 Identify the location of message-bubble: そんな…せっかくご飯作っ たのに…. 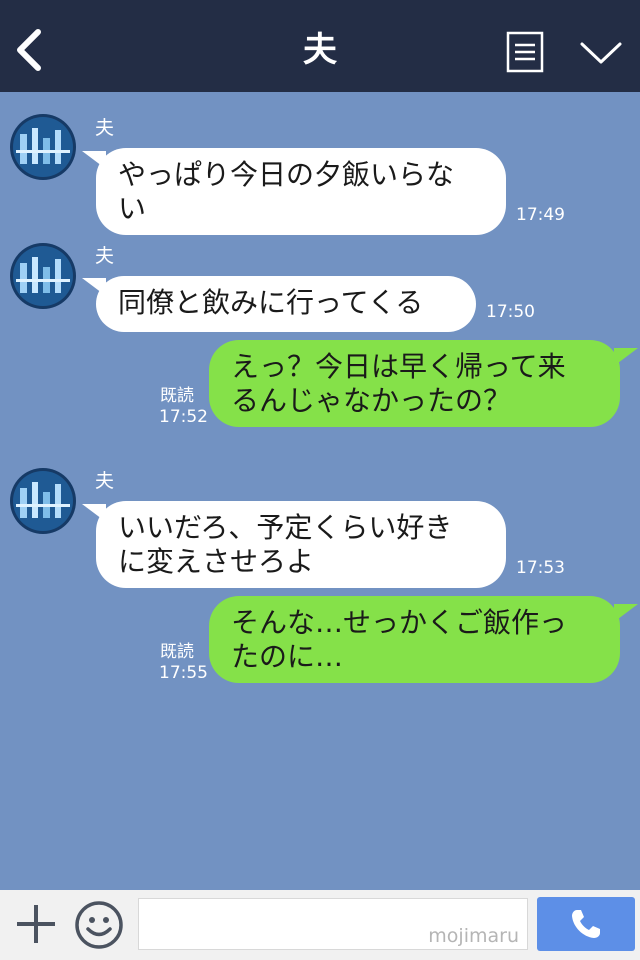
(414, 639).